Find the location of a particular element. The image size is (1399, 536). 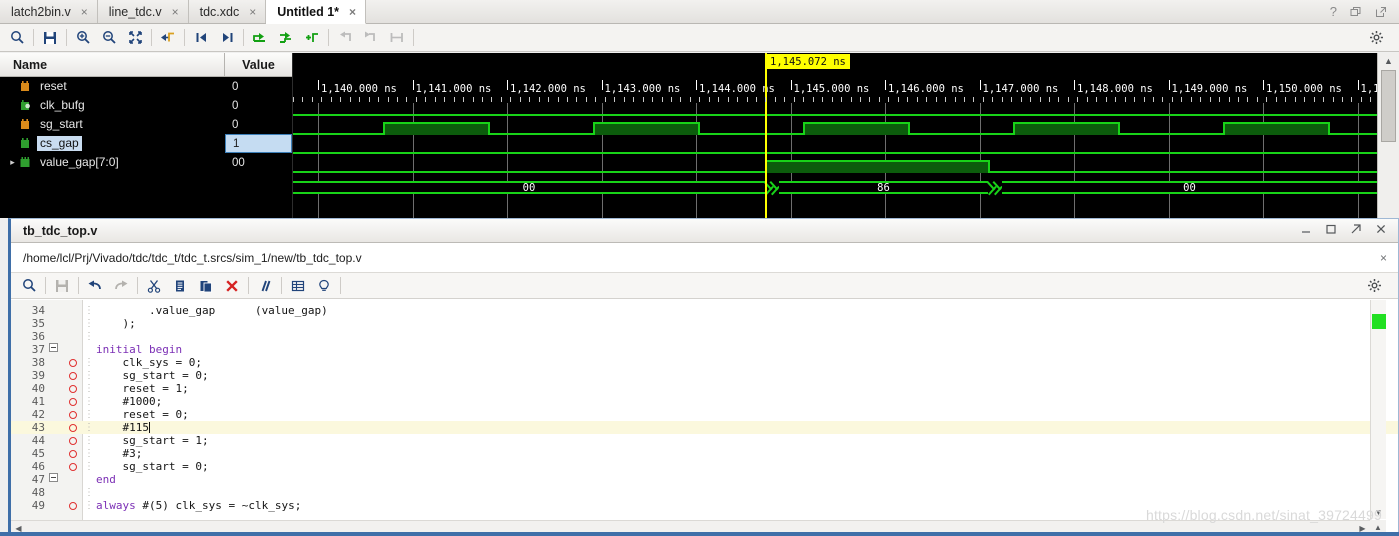

cursor-marker-line is located at coordinates (766, 135).